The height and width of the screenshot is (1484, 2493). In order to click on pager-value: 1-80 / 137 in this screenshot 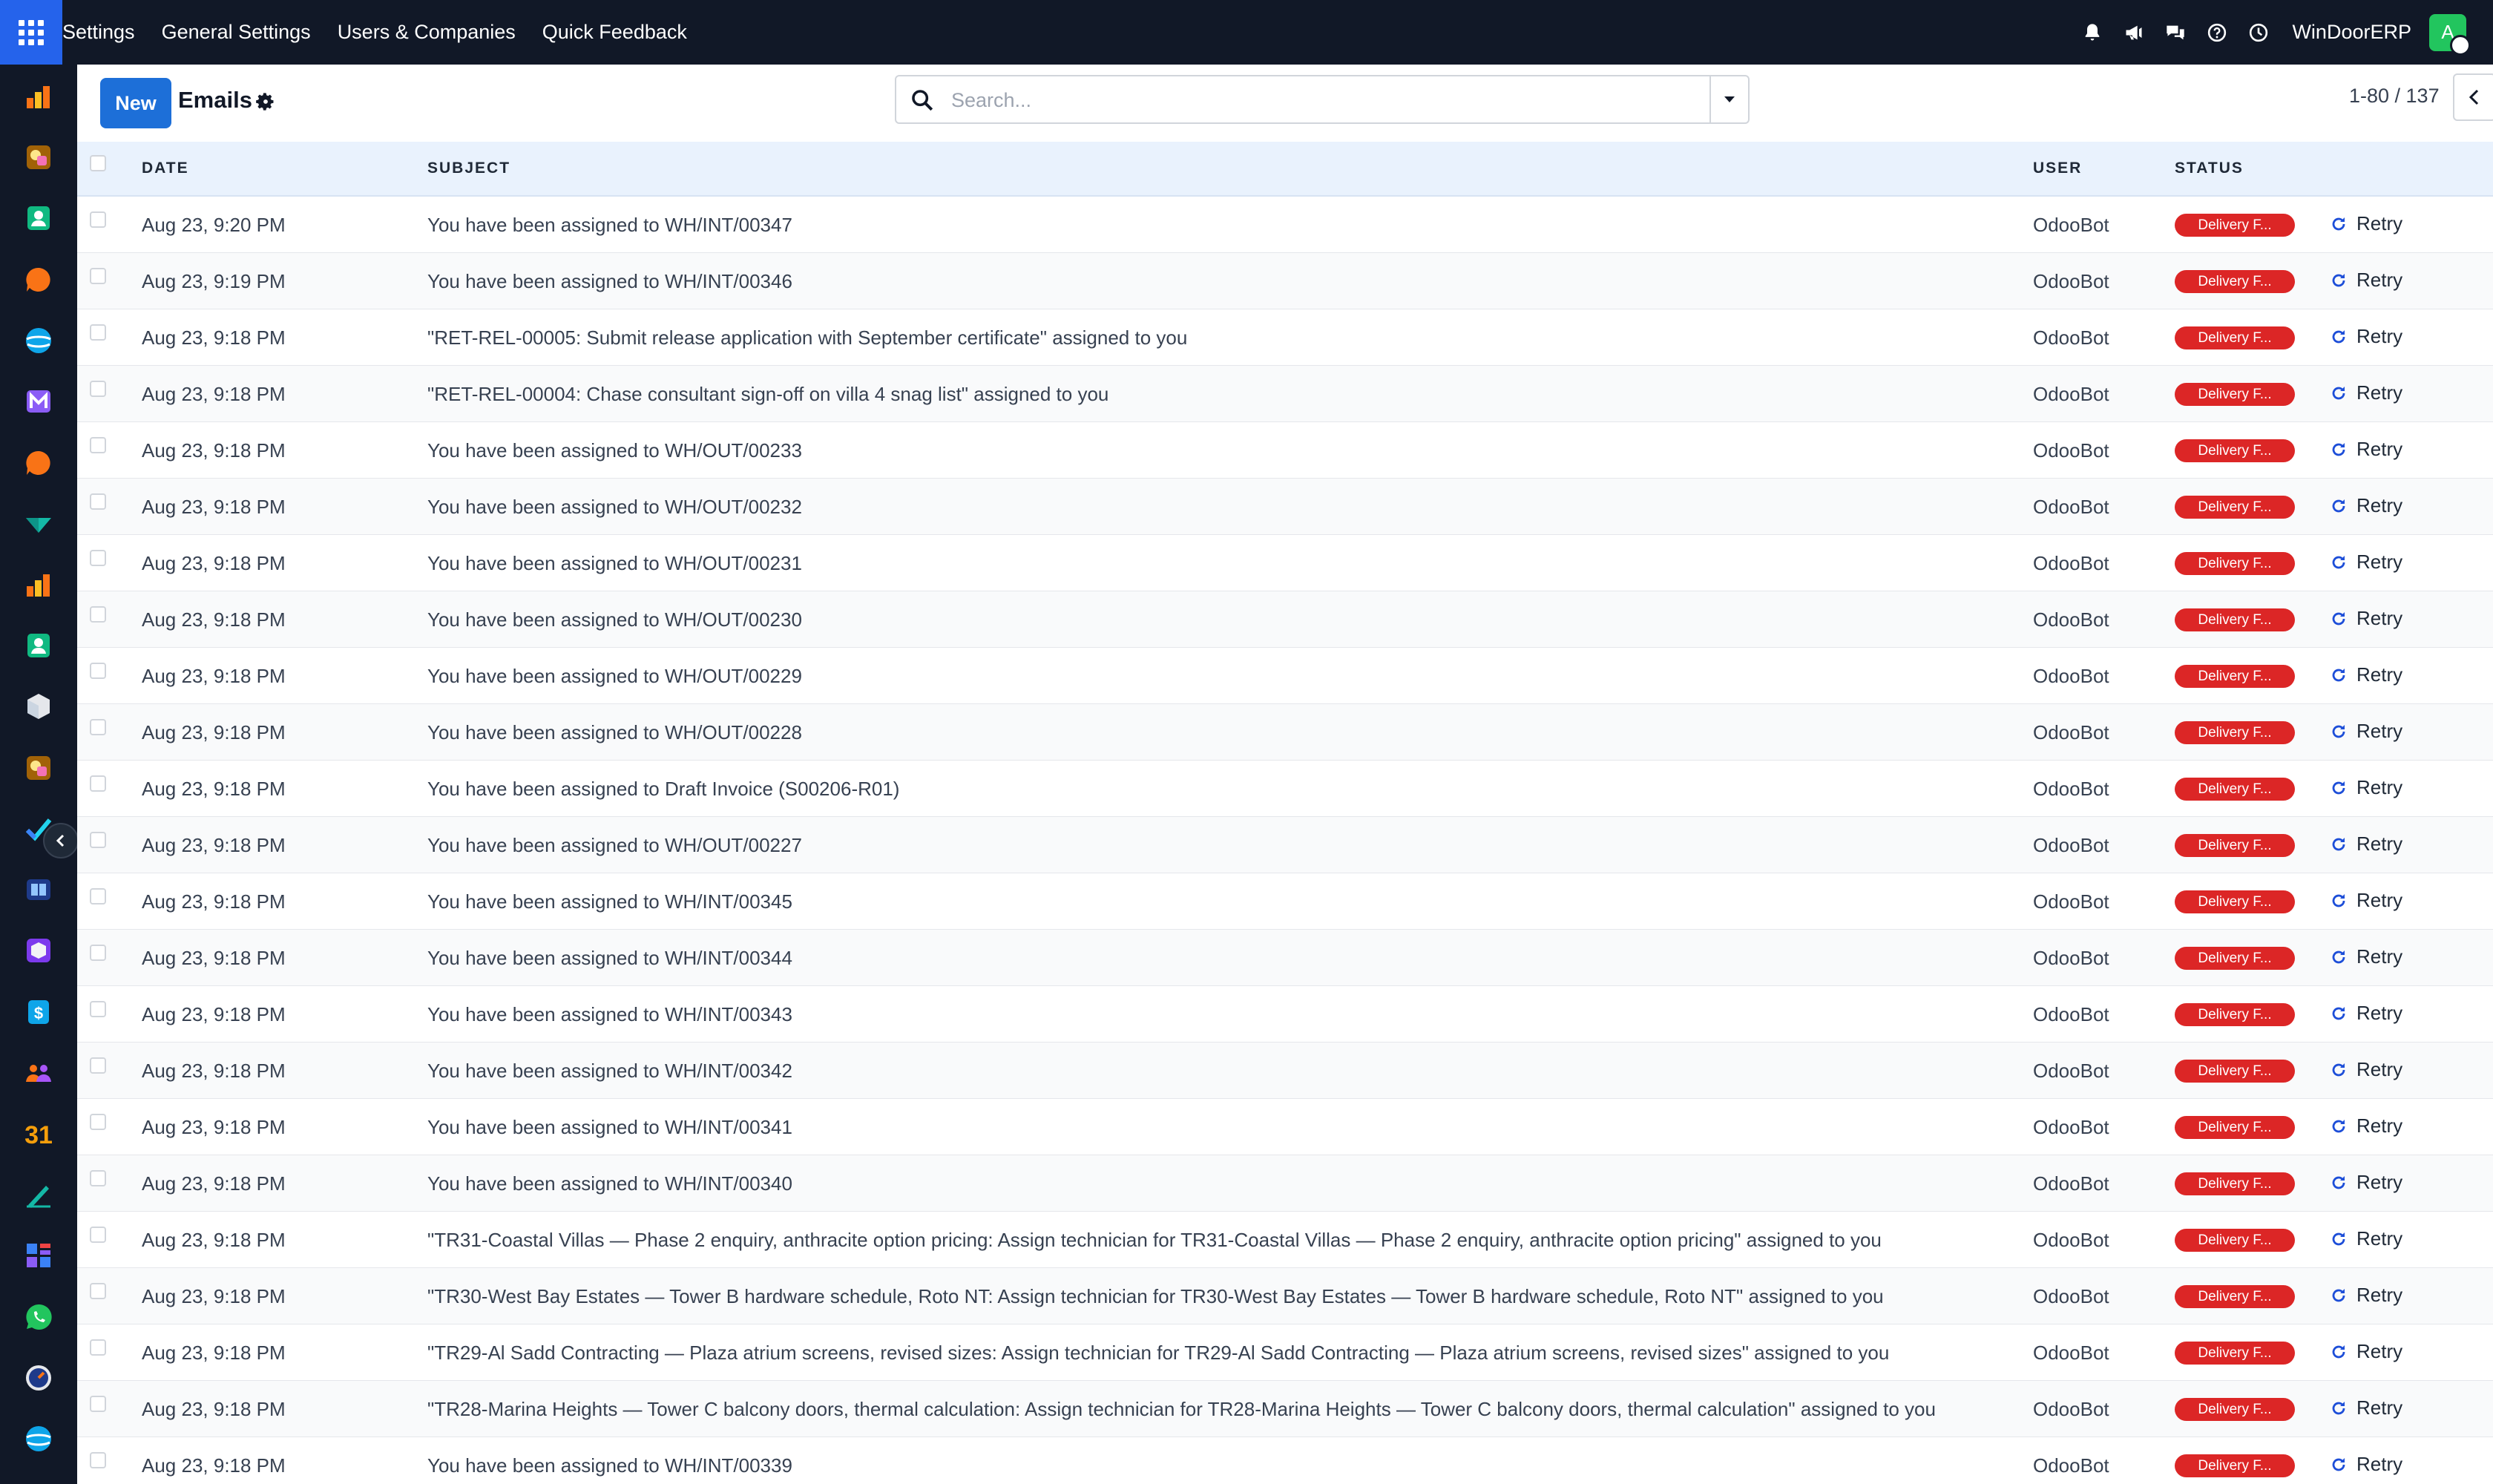, I will do `click(2394, 96)`.